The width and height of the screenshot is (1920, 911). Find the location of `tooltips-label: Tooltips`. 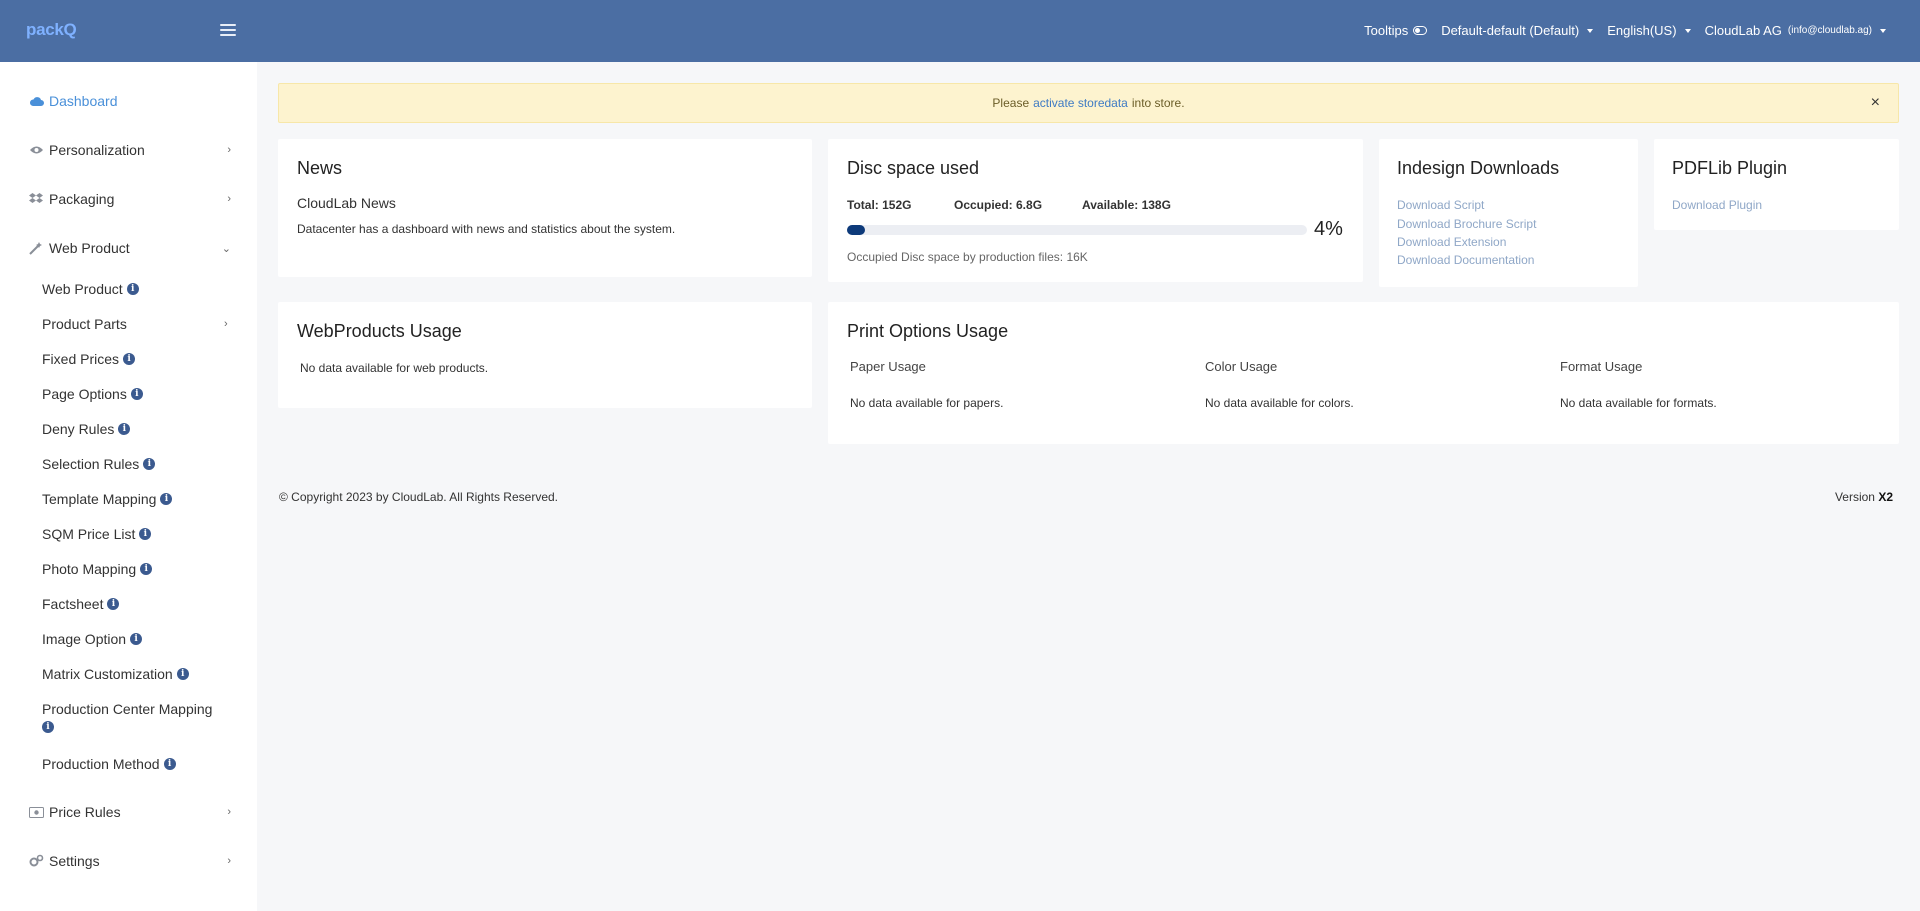

tooltips-label: Tooltips is located at coordinates (1386, 30).